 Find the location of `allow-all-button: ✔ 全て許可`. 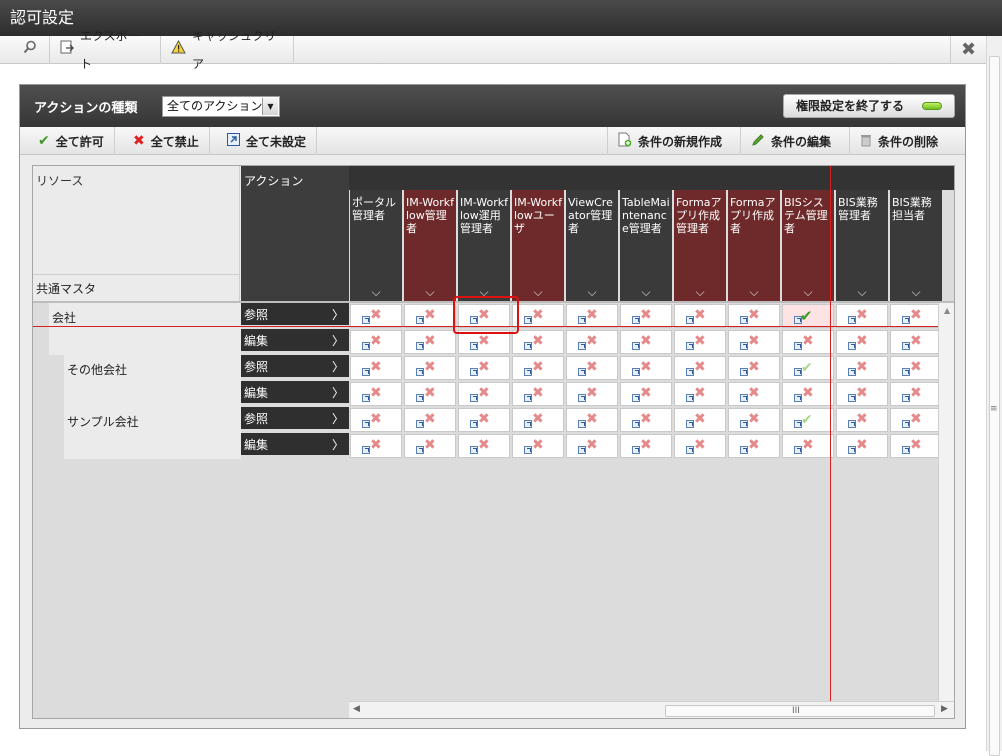

allow-all-button: ✔ 全て許可 is located at coordinates (71, 141).